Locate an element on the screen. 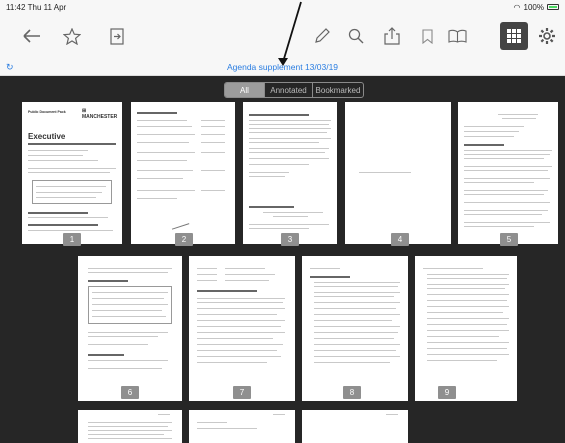 The image size is (565, 443). bookmark-icon is located at coordinates (427, 36).